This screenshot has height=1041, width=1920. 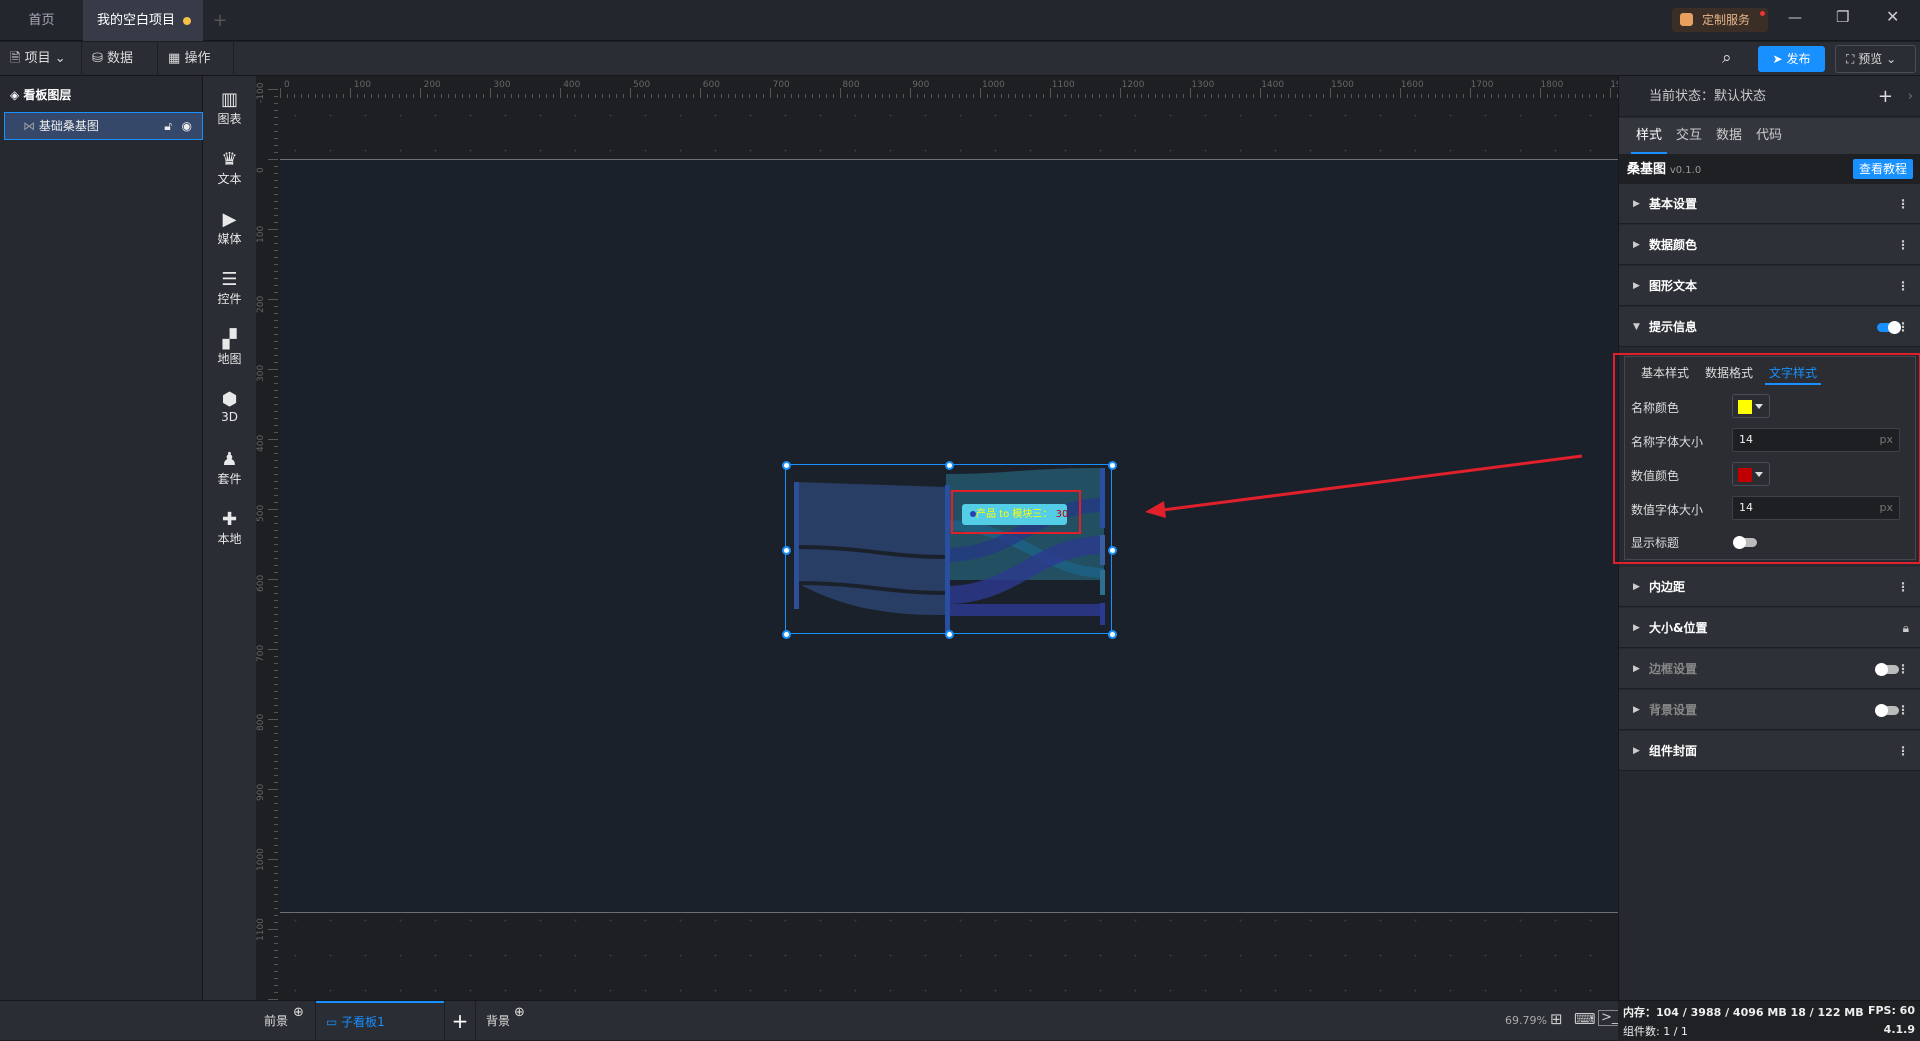 What do you see at coordinates (1745, 542) in the screenshot?
I see `show-title-toggle` at bounding box center [1745, 542].